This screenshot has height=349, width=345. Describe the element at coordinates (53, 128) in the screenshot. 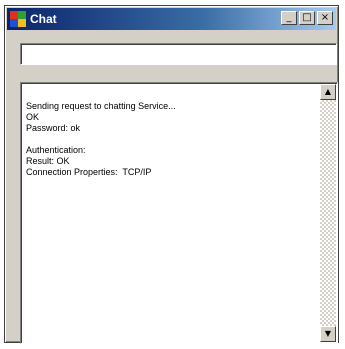

I see `chat-log-line: Password: ok` at that location.